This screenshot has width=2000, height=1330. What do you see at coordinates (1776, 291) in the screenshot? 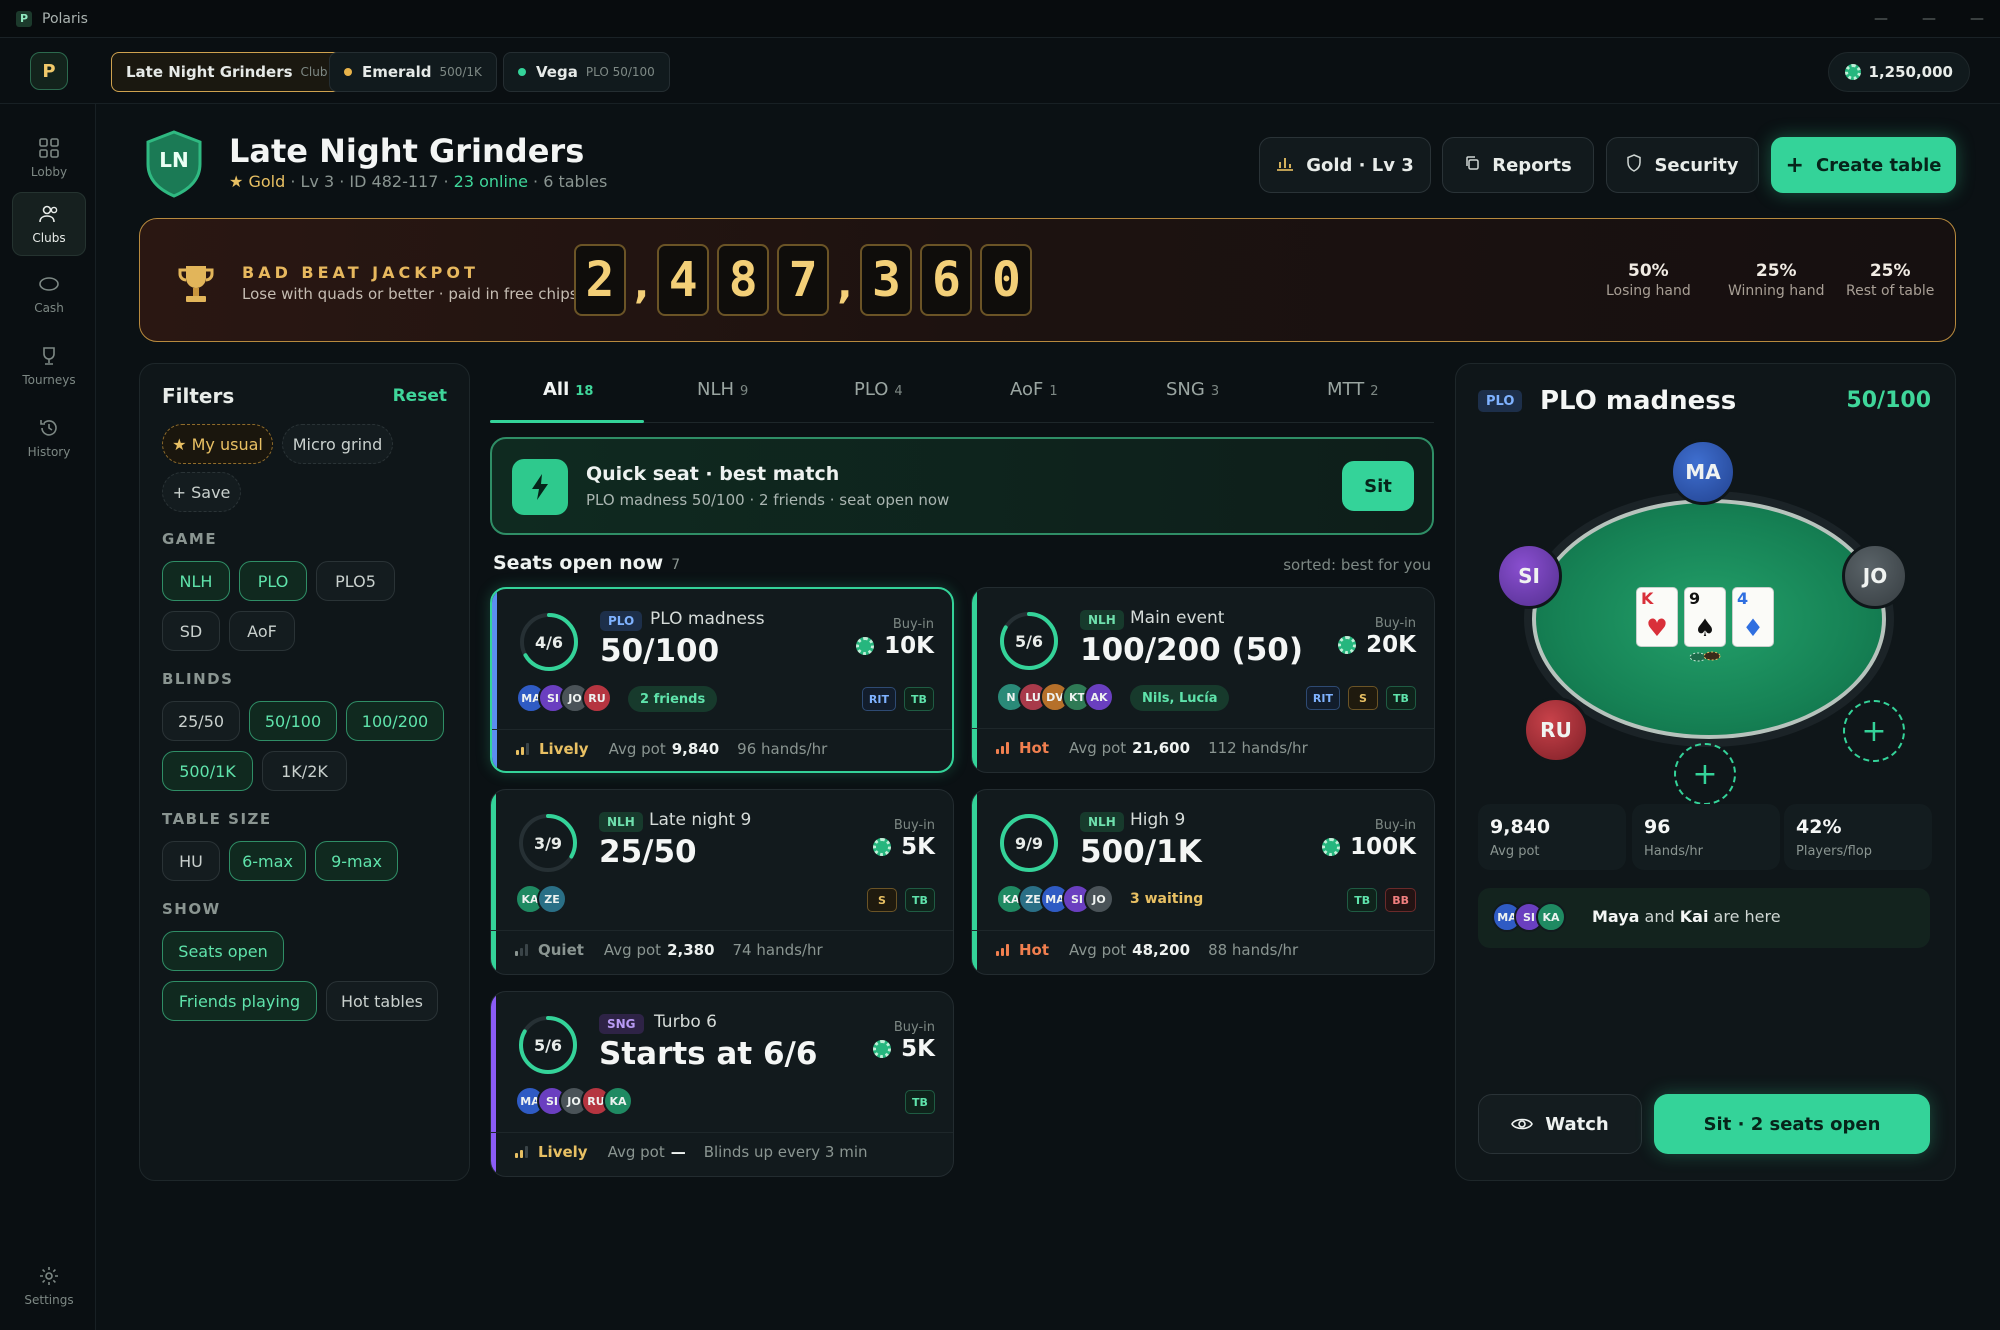
I see `split-label: Winning hand` at bounding box center [1776, 291].